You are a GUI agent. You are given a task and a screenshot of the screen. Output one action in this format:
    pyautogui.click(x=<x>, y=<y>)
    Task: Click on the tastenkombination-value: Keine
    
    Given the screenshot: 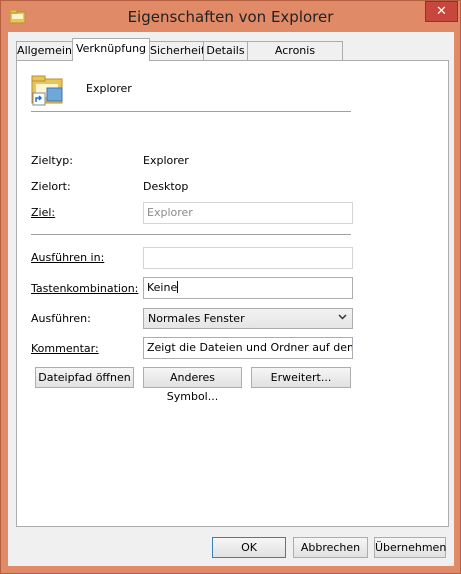 What is the action you would take?
    pyautogui.click(x=162, y=287)
    